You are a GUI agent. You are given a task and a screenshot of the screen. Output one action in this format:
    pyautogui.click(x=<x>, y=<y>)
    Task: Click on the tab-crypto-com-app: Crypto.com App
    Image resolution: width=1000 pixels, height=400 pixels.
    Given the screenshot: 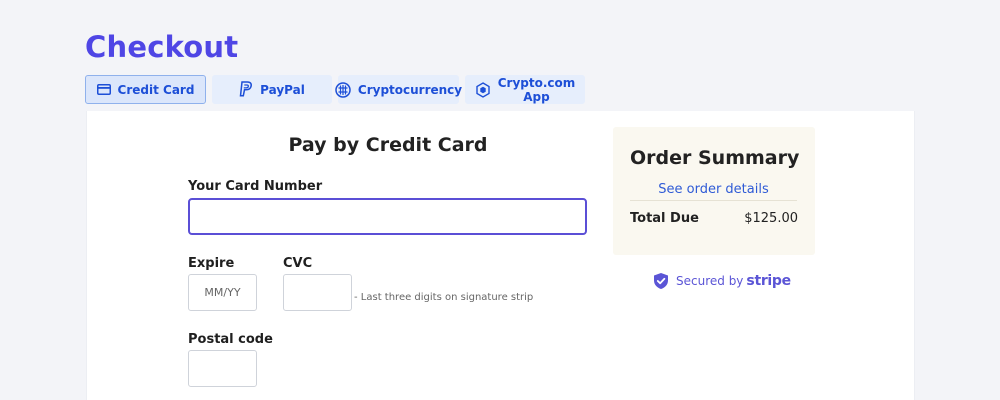 What is the action you would take?
    pyautogui.click(x=525, y=89)
    